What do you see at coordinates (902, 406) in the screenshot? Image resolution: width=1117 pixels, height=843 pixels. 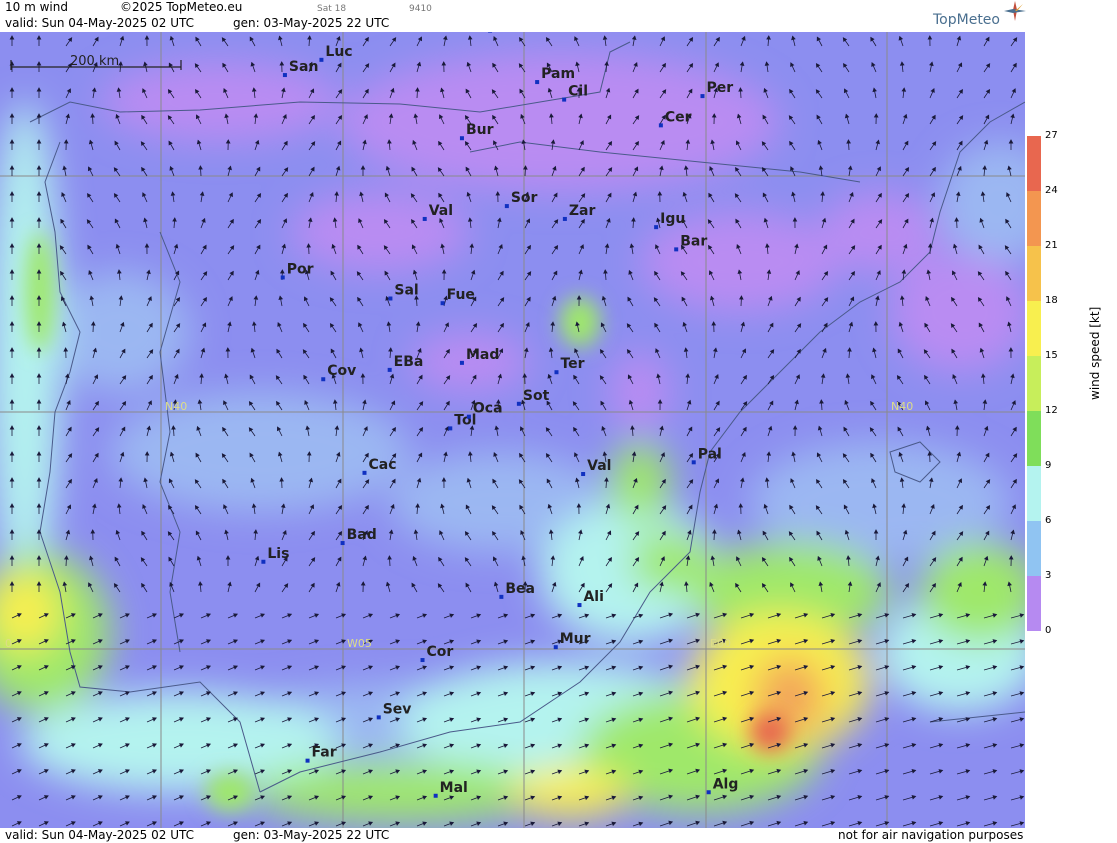 I see `grid-label-n40-right: N40` at bounding box center [902, 406].